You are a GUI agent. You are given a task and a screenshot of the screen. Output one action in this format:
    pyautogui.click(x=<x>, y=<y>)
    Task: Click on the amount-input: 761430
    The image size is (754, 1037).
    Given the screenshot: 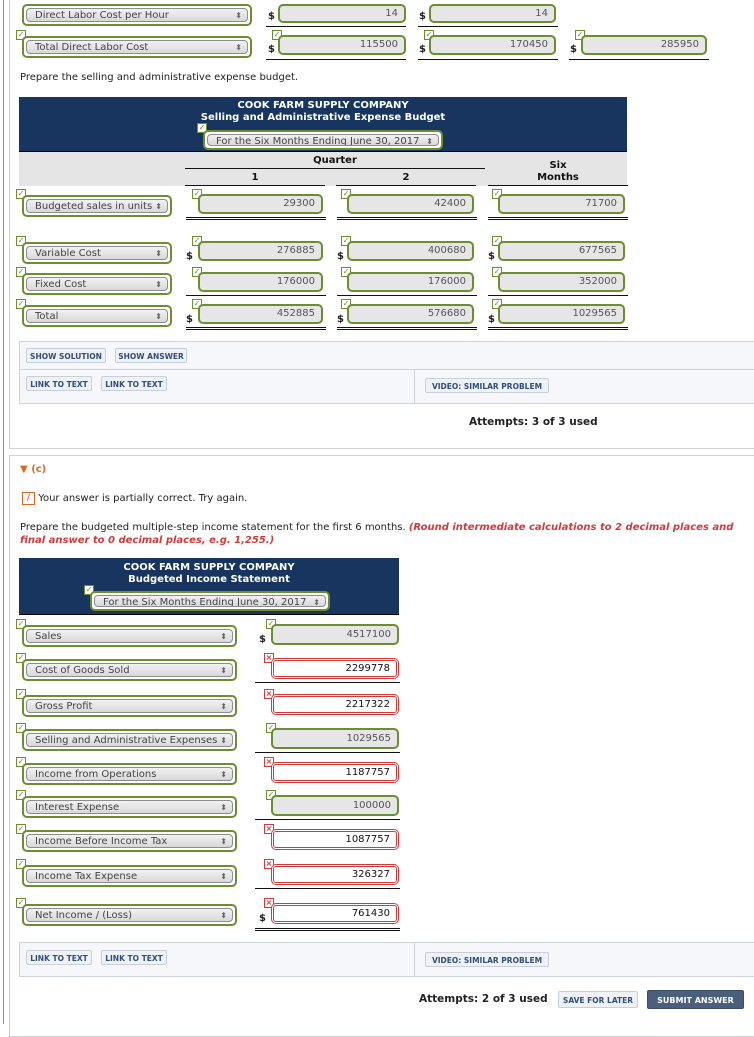 What is the action you would take?
    pyautogui.click(x=335, y=913)
    